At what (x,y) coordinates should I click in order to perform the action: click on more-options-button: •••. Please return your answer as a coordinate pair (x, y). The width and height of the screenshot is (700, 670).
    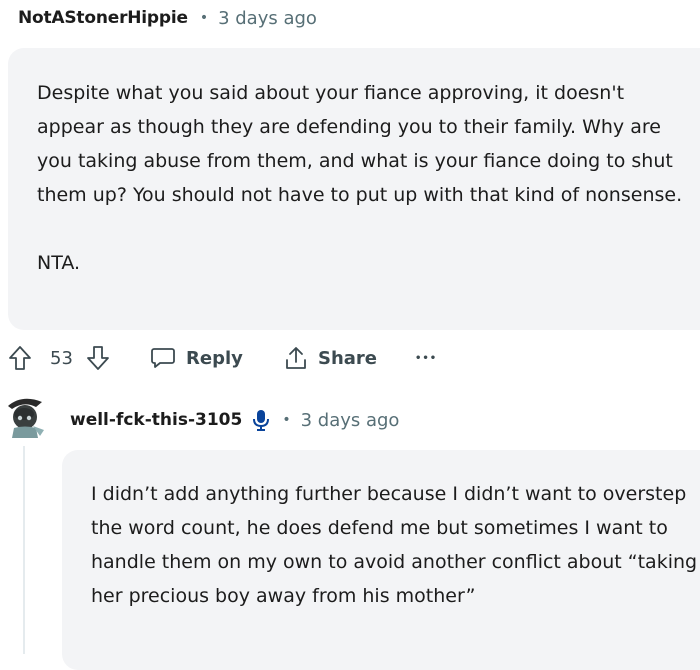
    Looking at the image, I should click on (426, 358).